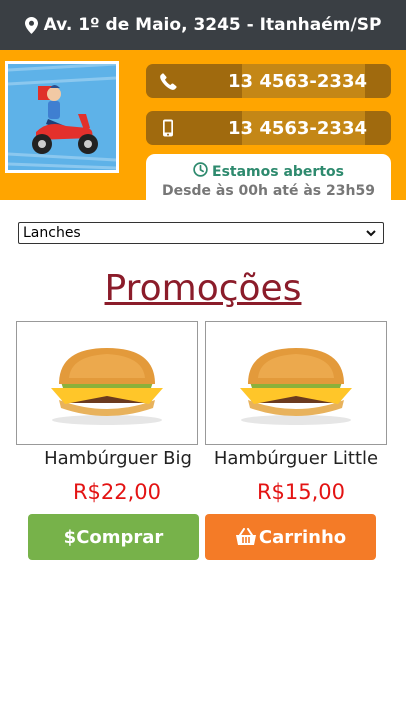 The height and width of the screenshot is (704, 406). I want to click on product-image-big, so click(107, 383).